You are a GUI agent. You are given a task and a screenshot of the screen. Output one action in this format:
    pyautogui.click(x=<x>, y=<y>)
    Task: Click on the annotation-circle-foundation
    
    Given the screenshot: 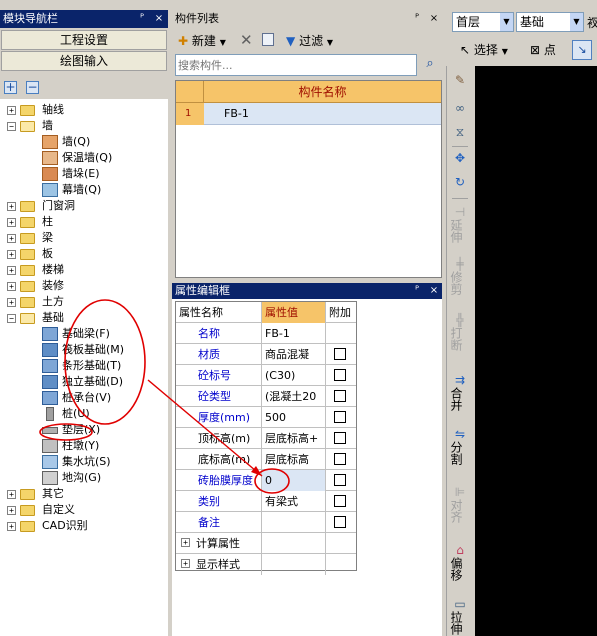 What is the action you would take?
    pyautogui.click(x=105, y=362)
    